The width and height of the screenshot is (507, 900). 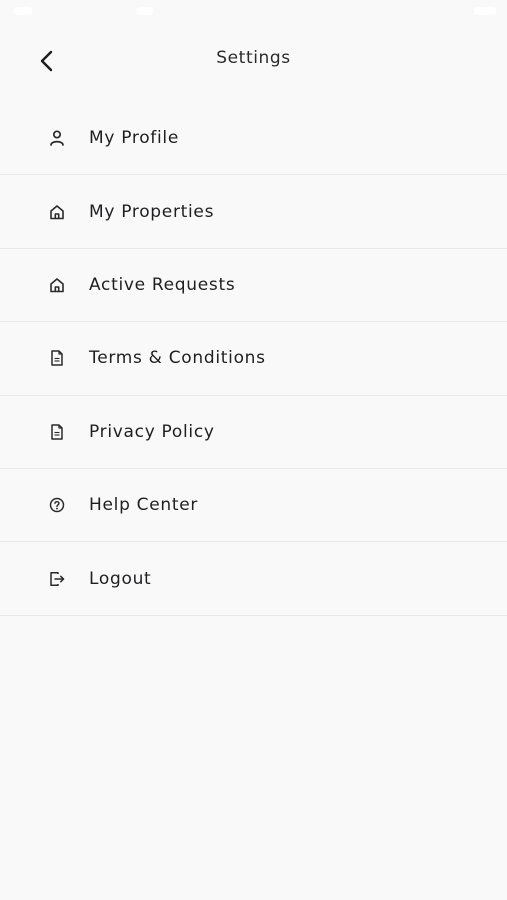 What do you see at coordinates (253, 12) in the screenshot?
I see `status-bar` at bounding box center [253, 12].